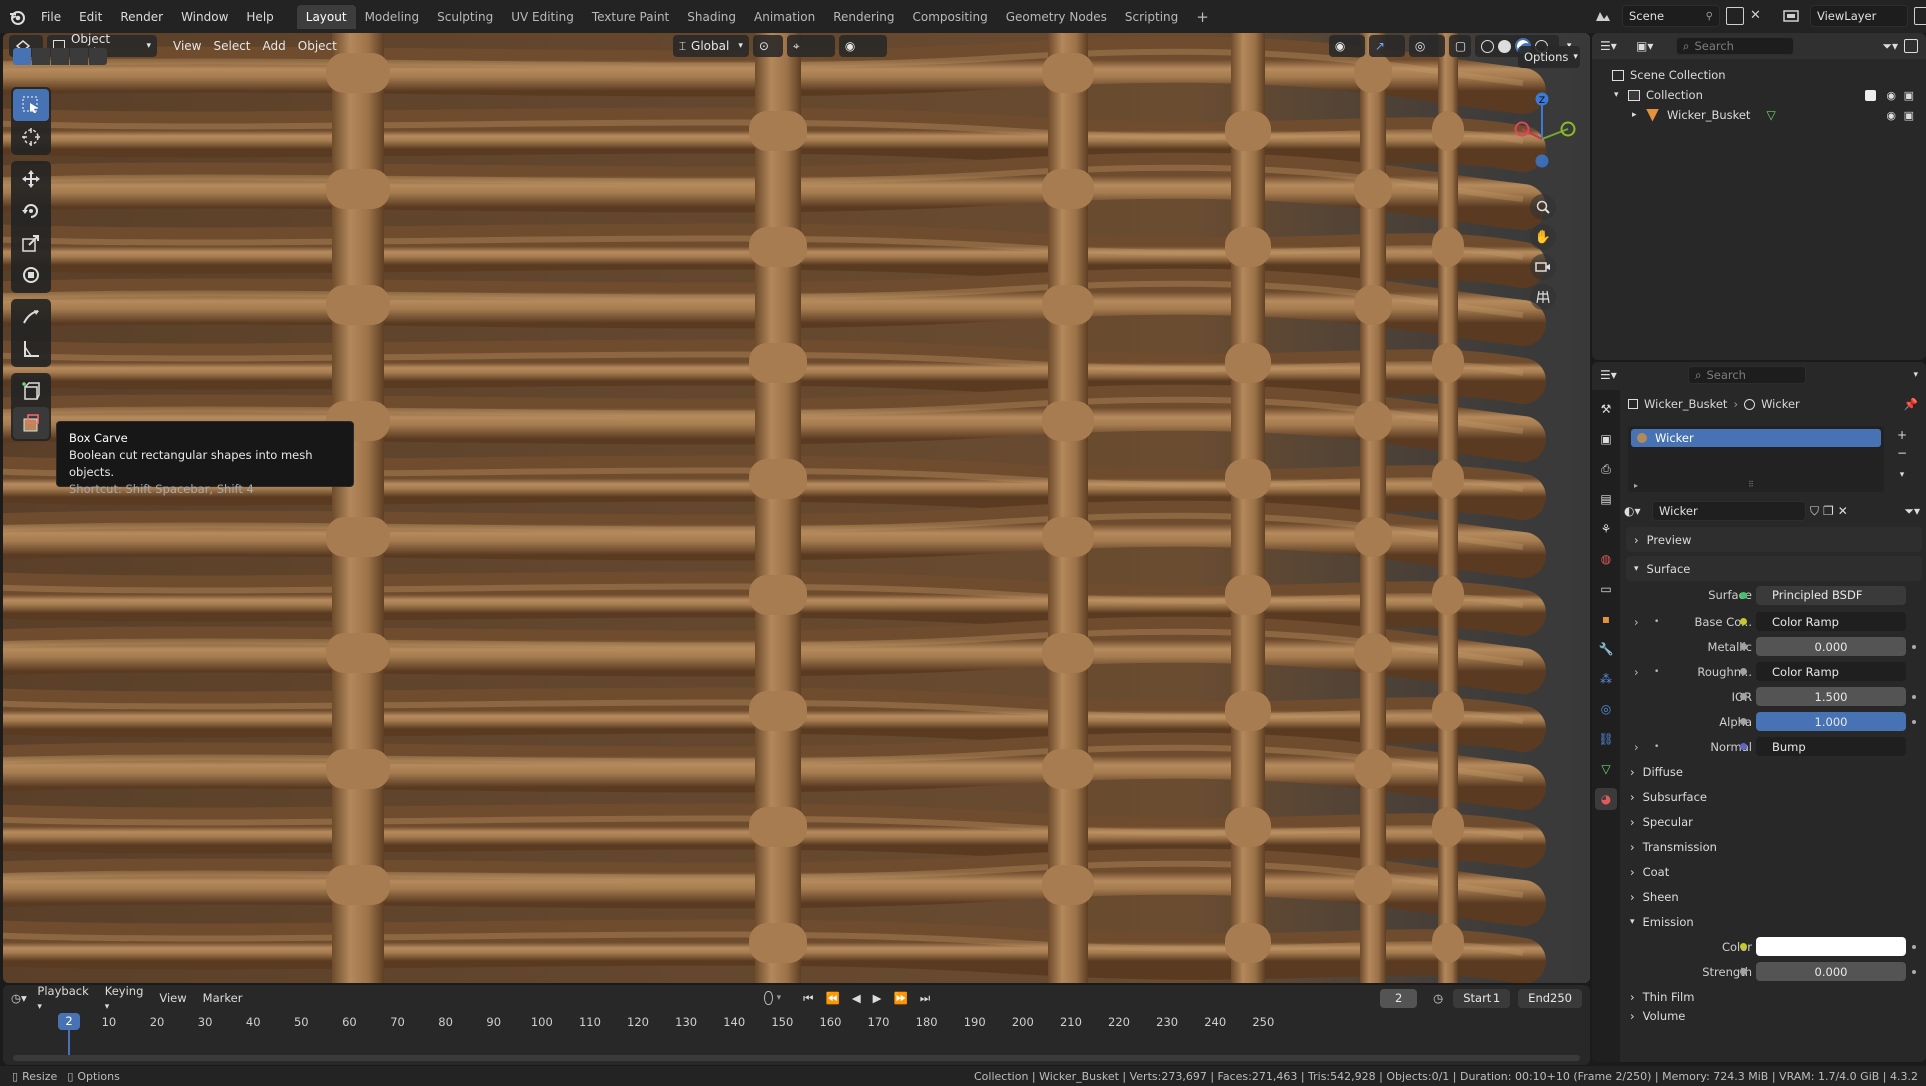 Image resolution: width=1926 pixels, height=1086 pixels. What do you see at coordinates (1911, 46) in the screenshot?
I see `new-collection-icon` at bounding box center [1911, 46].